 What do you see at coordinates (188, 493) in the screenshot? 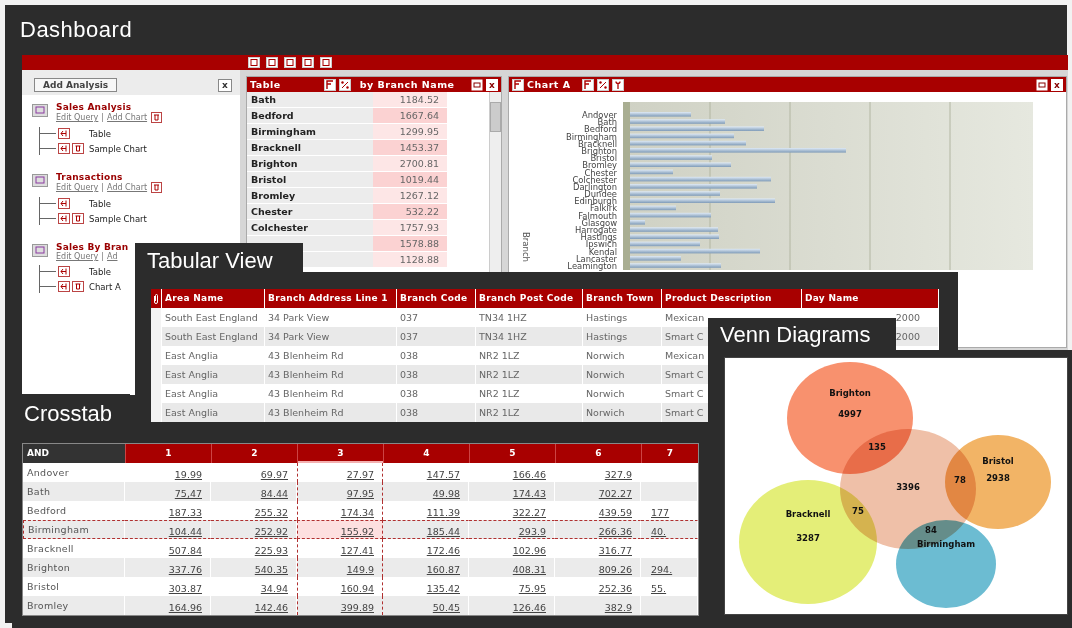
I see `value-link: 75,47` at bounding box center [188, 493].